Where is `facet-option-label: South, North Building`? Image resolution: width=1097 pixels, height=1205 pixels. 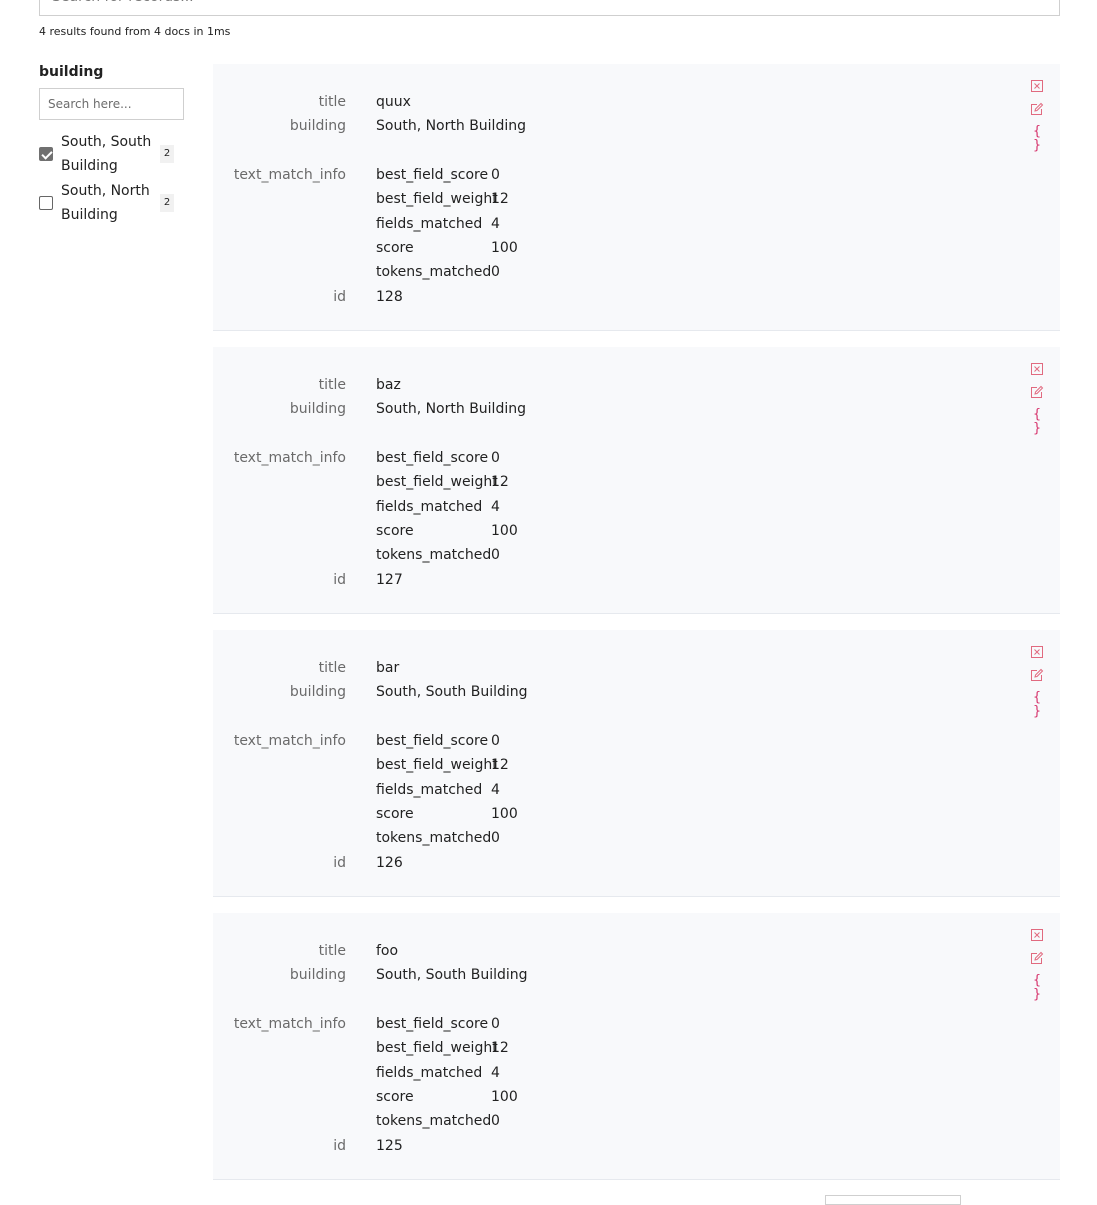
facet-option-label: South, North Building is located at coordinates (105, 203).